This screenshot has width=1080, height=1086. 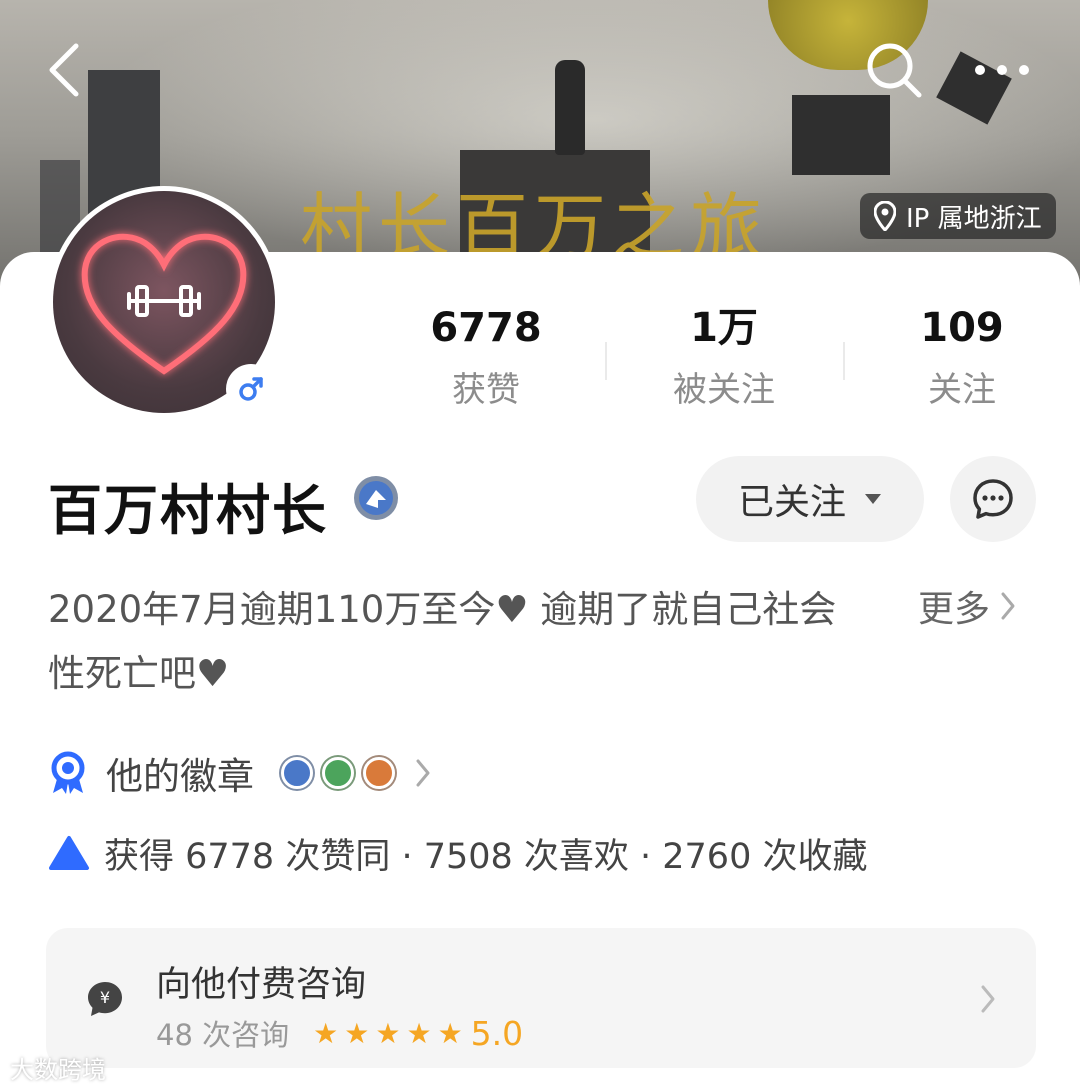 I want to click on following-label: 已关注, so click(x=791, y=502).